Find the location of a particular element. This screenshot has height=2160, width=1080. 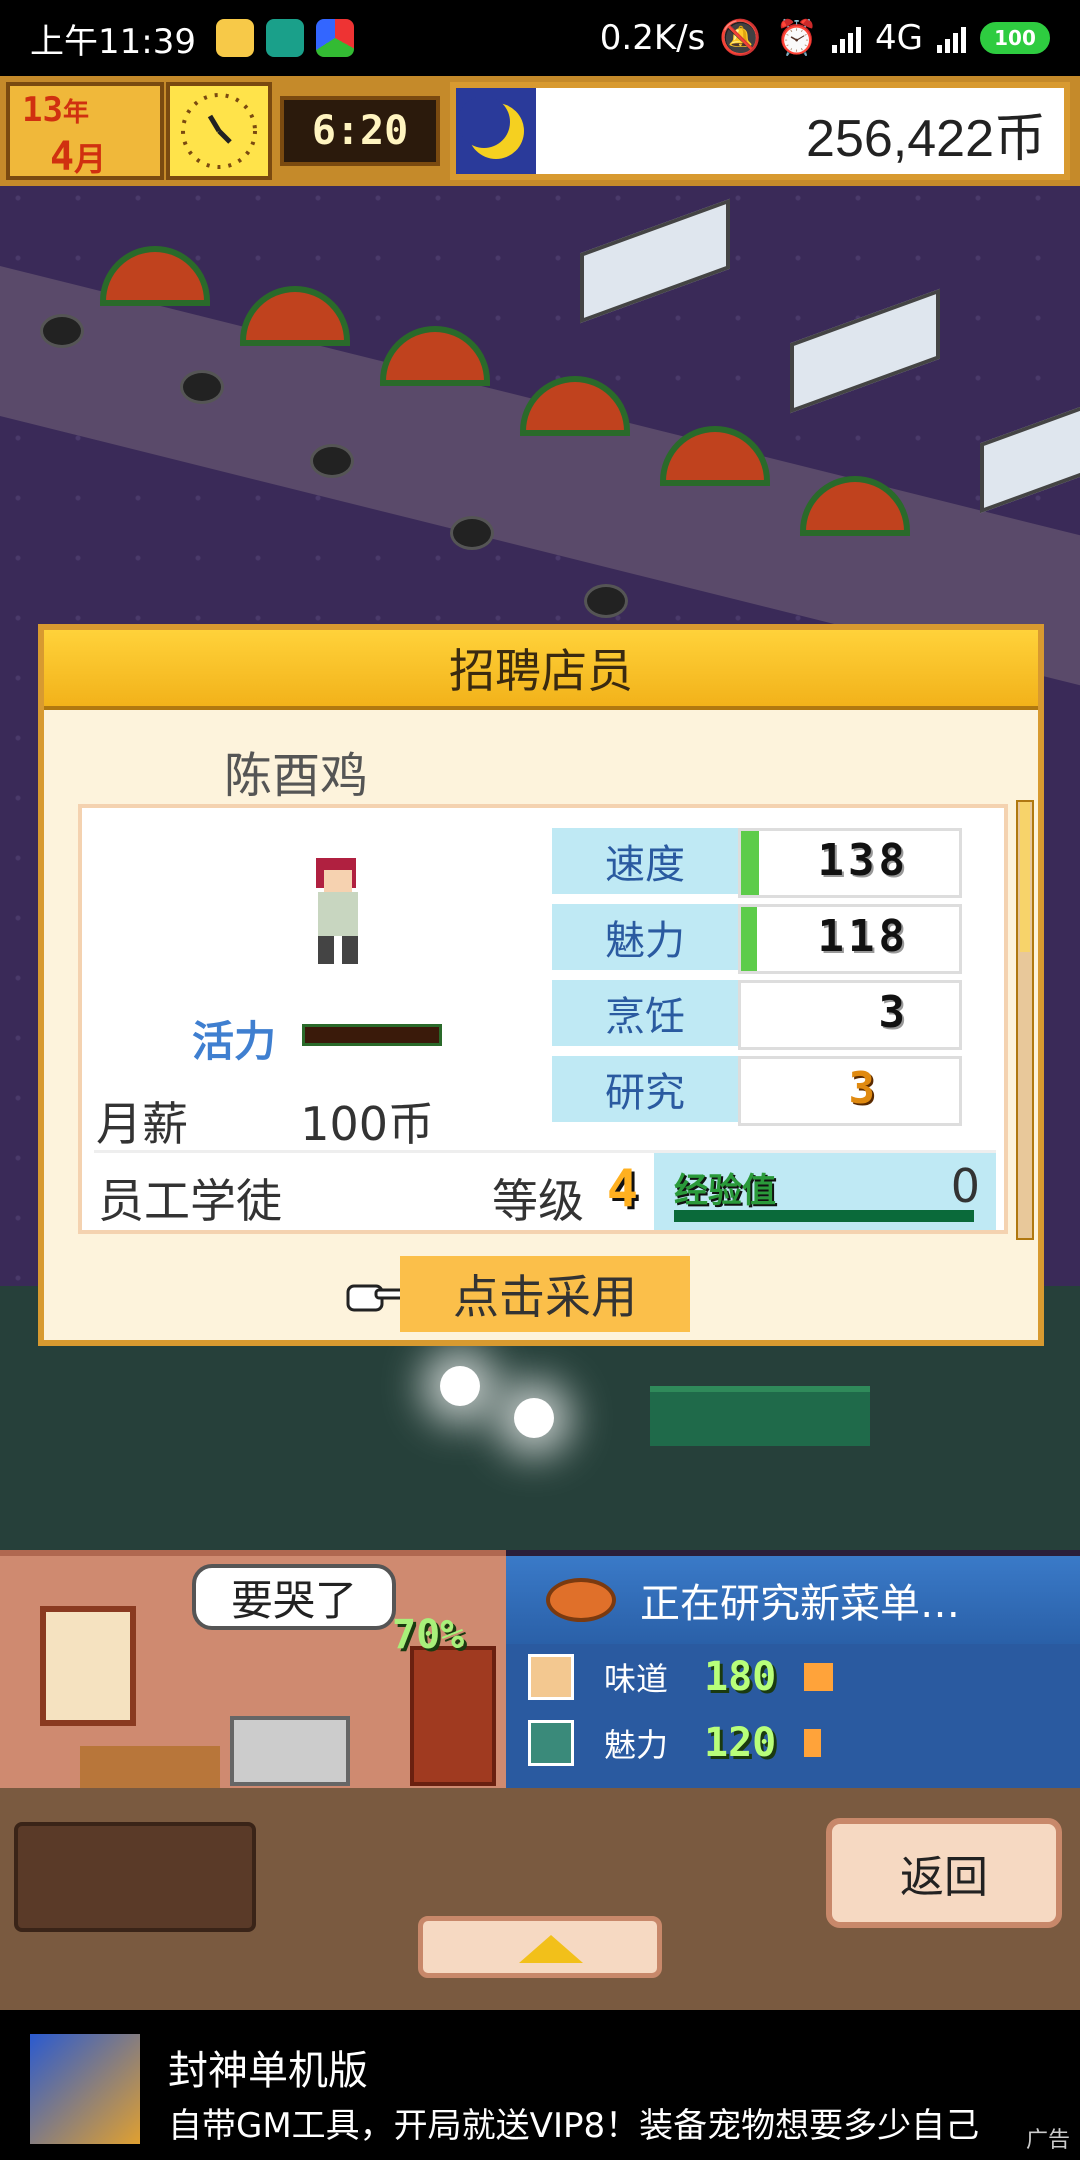

research-label: 味道 is located at coordinates (636, 1679).